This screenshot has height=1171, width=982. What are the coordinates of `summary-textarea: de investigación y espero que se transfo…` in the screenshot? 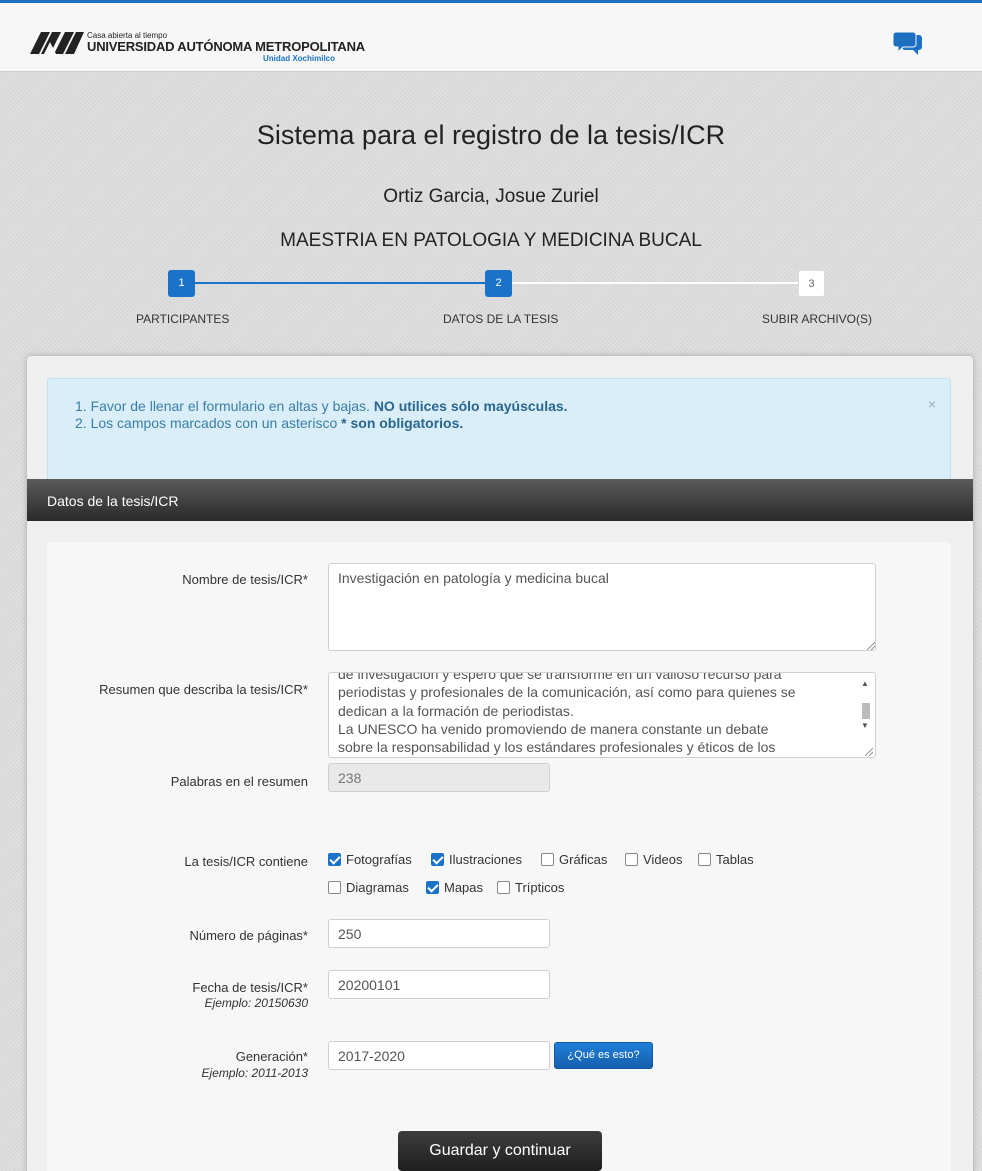 It's located at (602, 715).